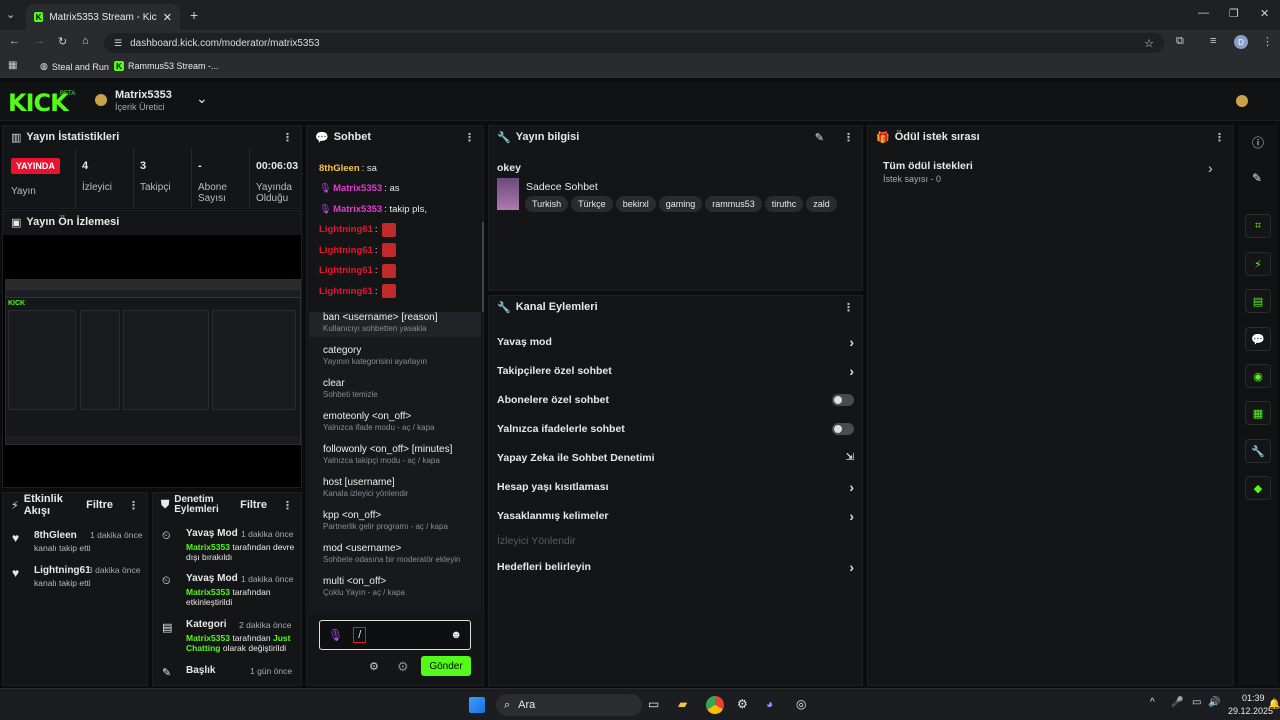  Describe the element at coordinates (843, 399) in the screenshot. I see `subscribers-only-toggle` at that location.